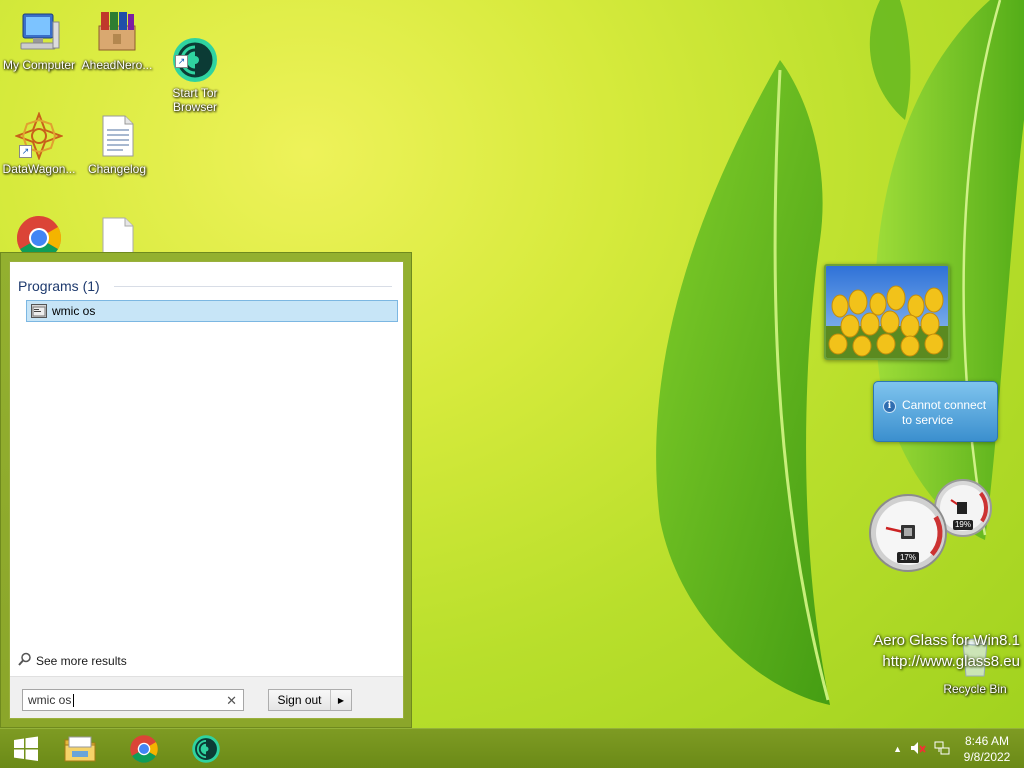  What do you see at coordinates (300, 700) in the screenshot?
I see `sign-out-button: Sign out` at bounding box center [300, 700].